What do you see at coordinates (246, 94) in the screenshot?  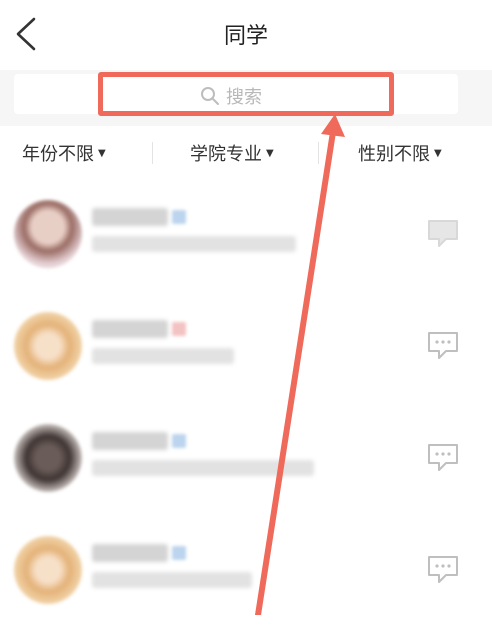 I see `search-highlight-box` at bounding box center [246, 94].